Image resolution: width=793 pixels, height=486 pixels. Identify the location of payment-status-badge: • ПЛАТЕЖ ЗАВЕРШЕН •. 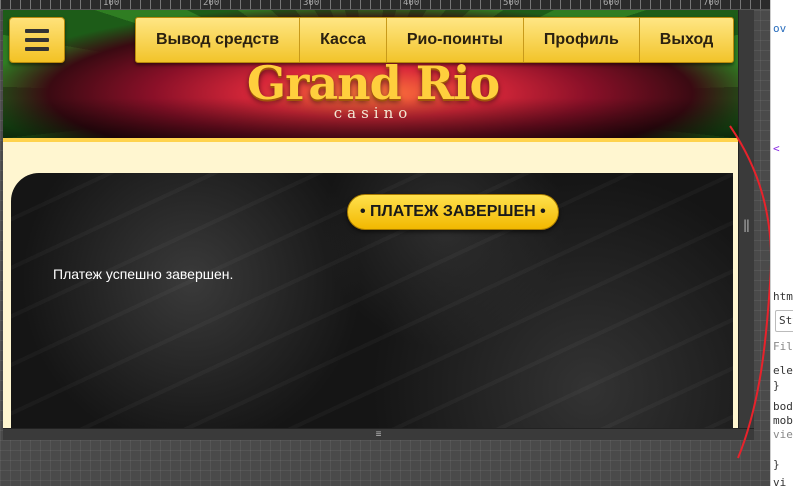
(453, 212).